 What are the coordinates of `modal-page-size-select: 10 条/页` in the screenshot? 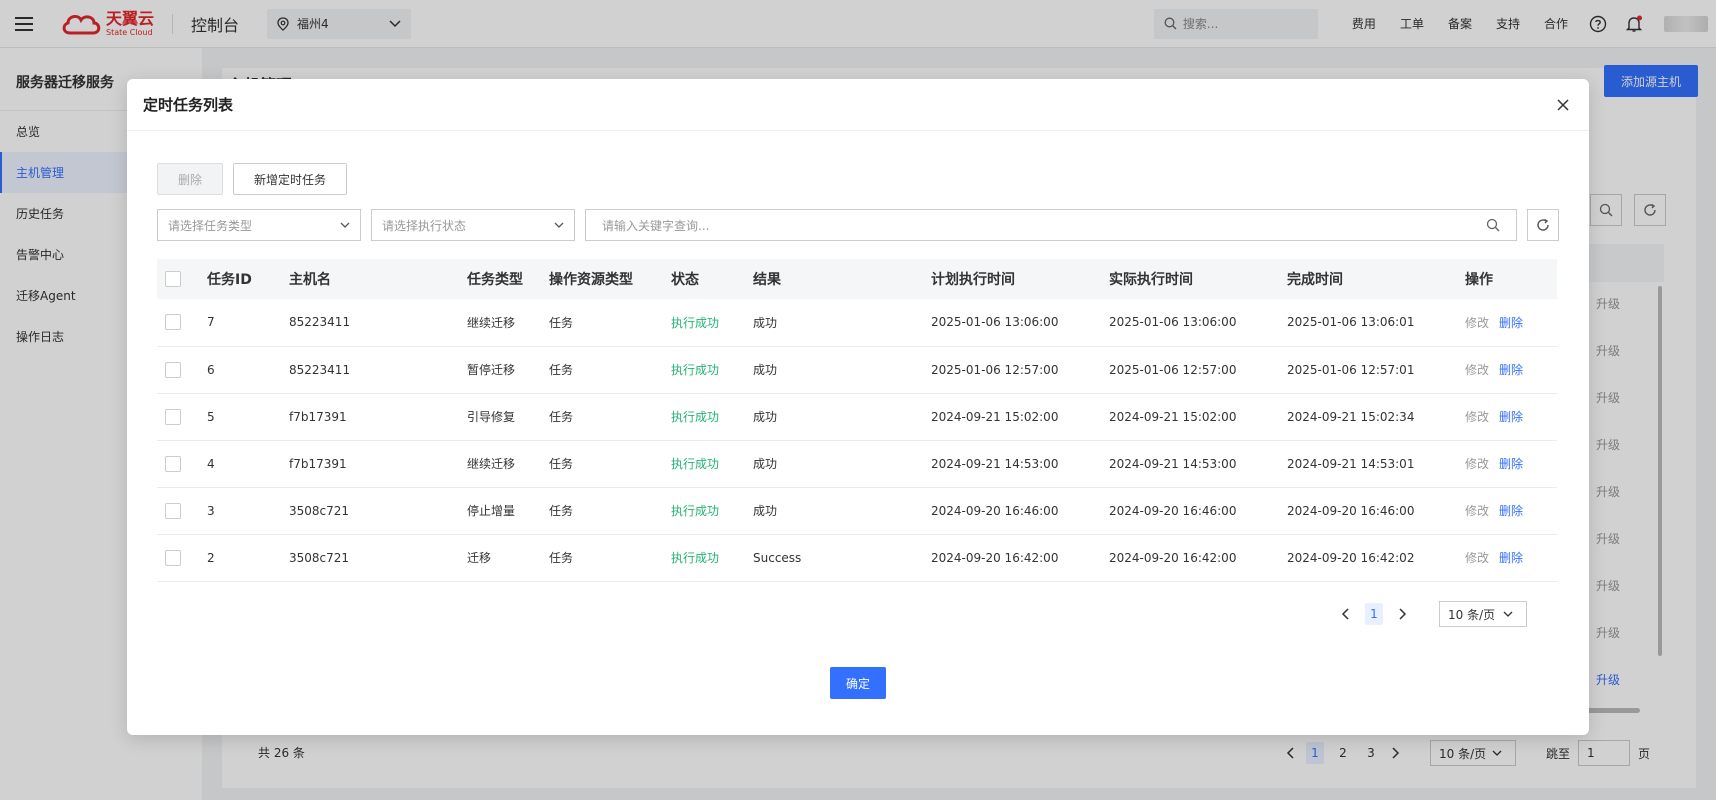 It's located at (1483, 614).